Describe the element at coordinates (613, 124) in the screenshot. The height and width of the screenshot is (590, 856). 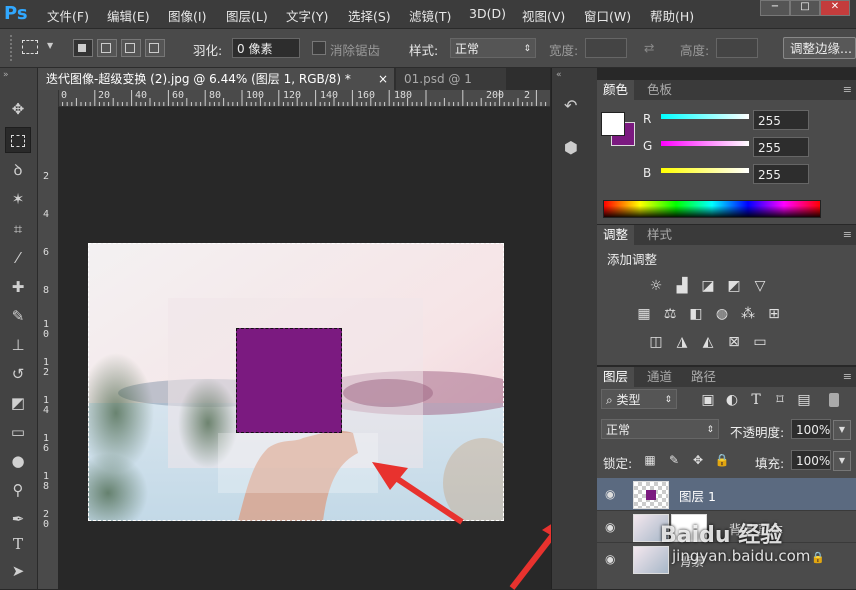
I see `foreground-swatch` at that location.